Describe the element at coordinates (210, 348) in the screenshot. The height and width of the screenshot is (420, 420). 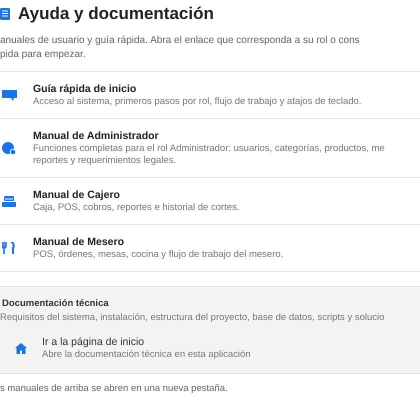
I see `home-link: Ir a la página de inicio Abre la documentación técnica en esta aplicación` at that location.